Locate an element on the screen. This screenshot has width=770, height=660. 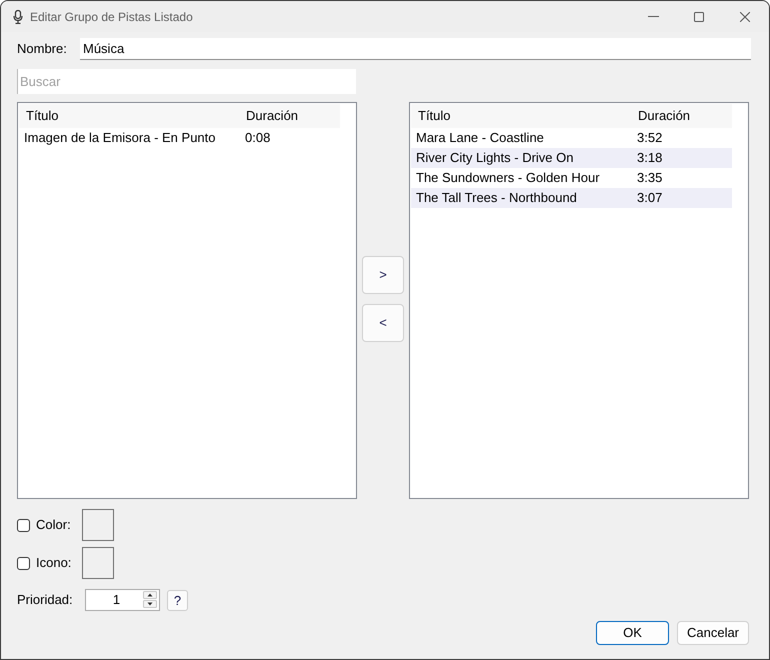
list-row: The Tall Trees - Northbound 3:07 is located at coordinates (571, 198).